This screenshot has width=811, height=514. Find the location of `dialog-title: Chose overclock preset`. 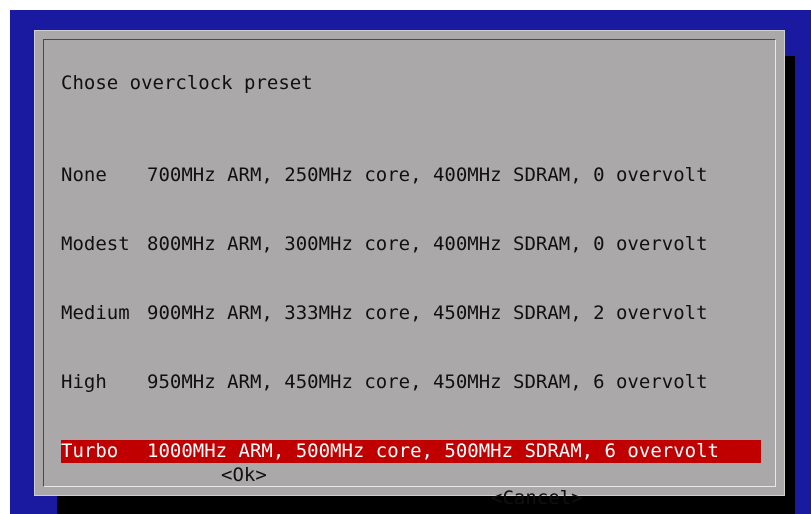

dialog-title: Chose overclock preset is located at coordinates (187, 83).